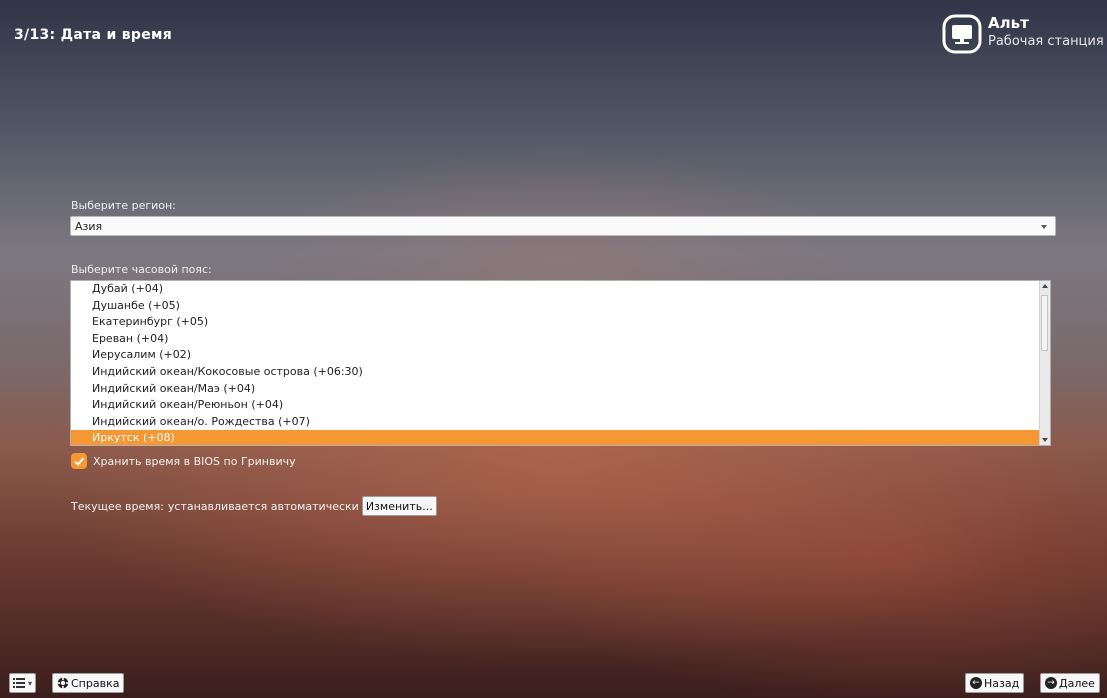 The width and height of the screenshot is (1107, 698). I want to click on back-label: Назад, so click(1002, 683).